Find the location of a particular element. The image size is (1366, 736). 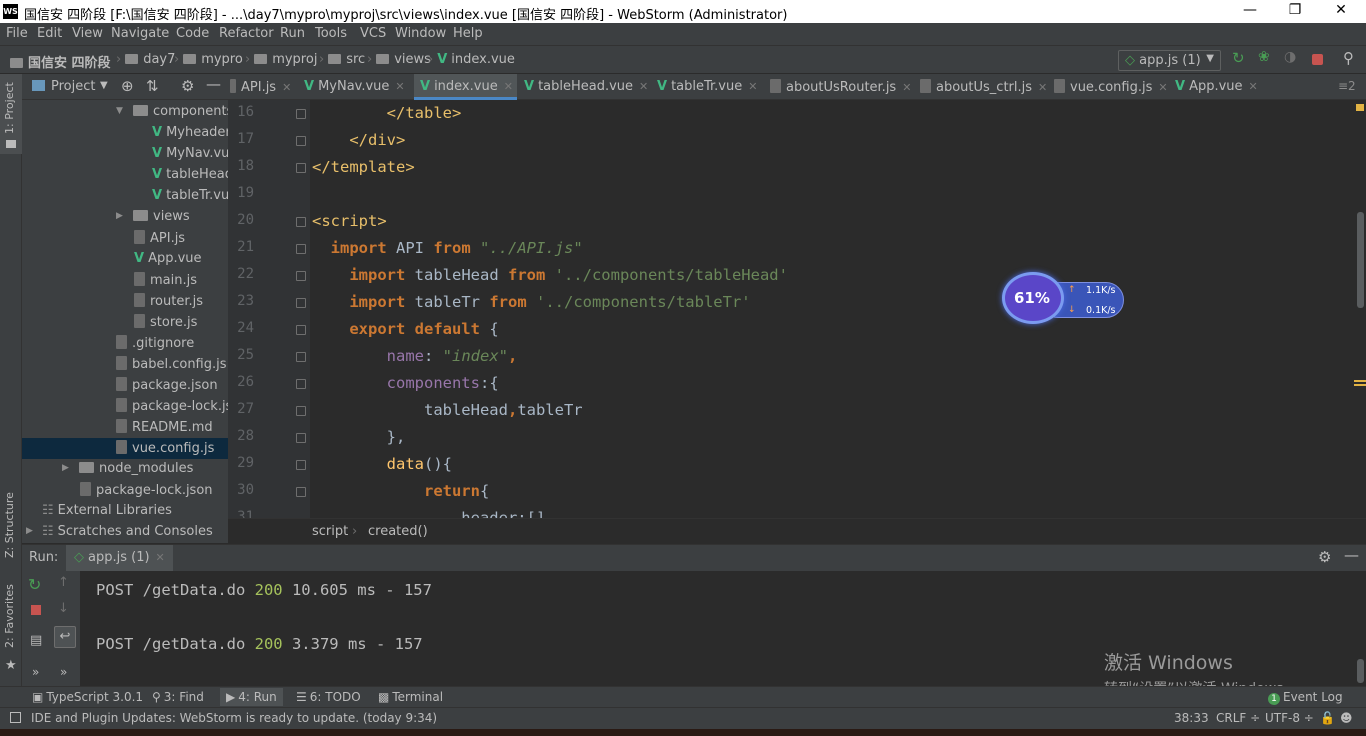

tree-item-tablehead: VtableHead is located at coordinates (125, 175).